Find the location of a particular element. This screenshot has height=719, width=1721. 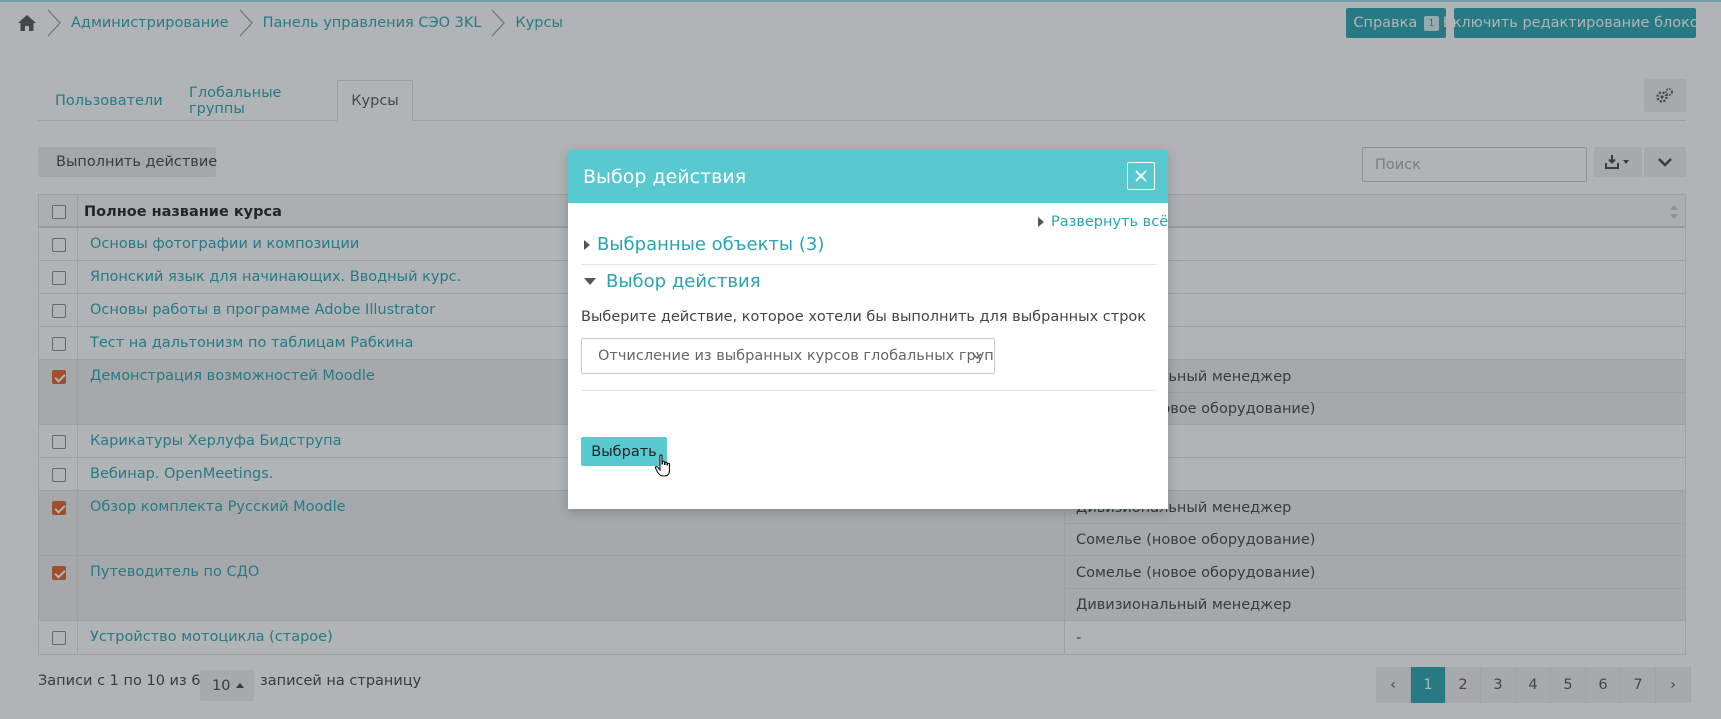

expand-all-link: Развернуть всё is located at coordinates (1103, 222).